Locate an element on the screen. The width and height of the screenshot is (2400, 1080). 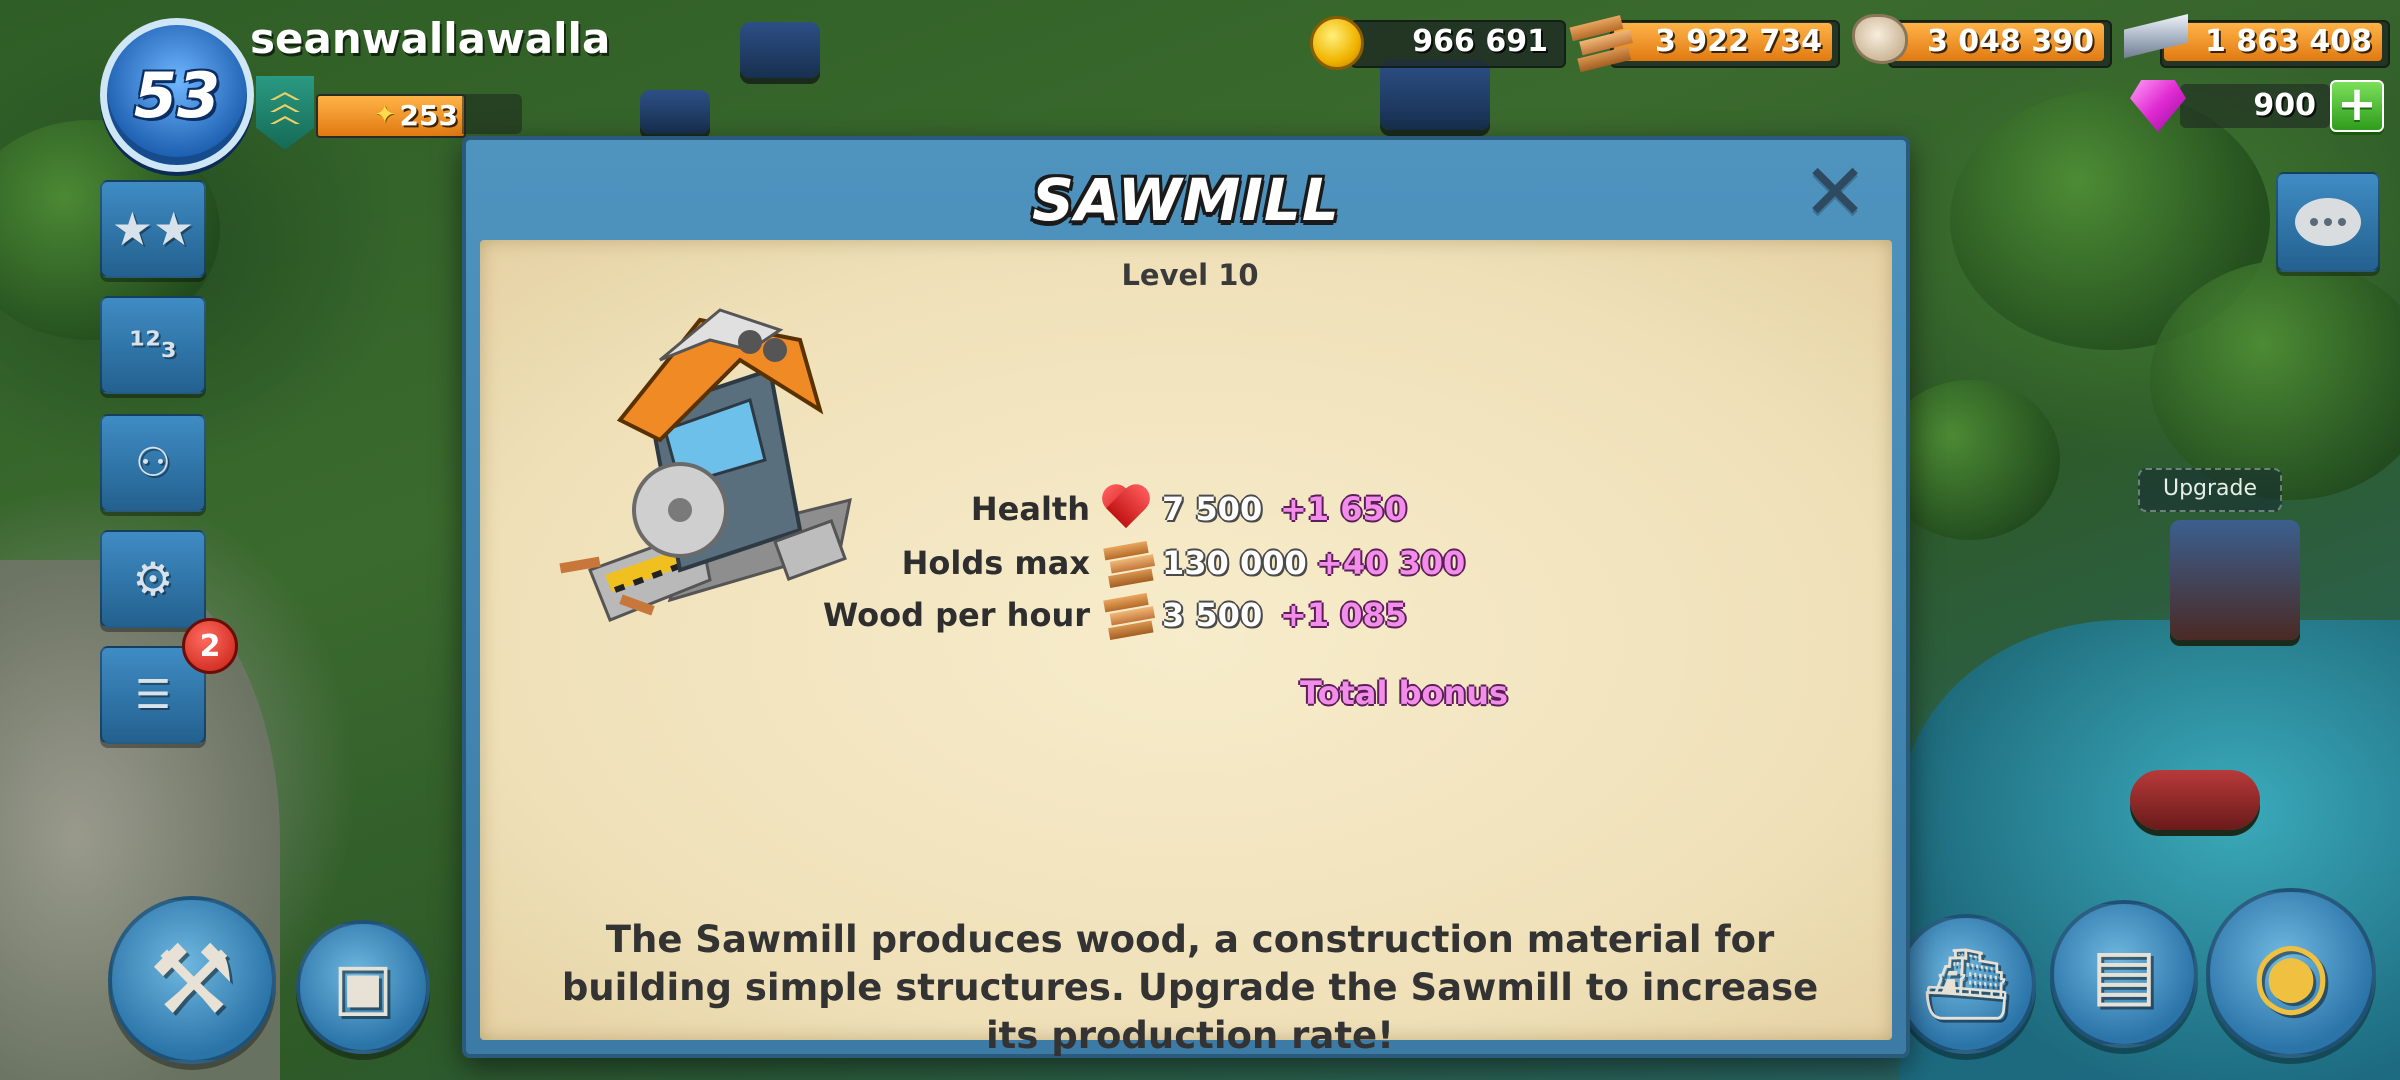
rank-progress-bar: ✦ 253 is located at coordinates (391, 116).